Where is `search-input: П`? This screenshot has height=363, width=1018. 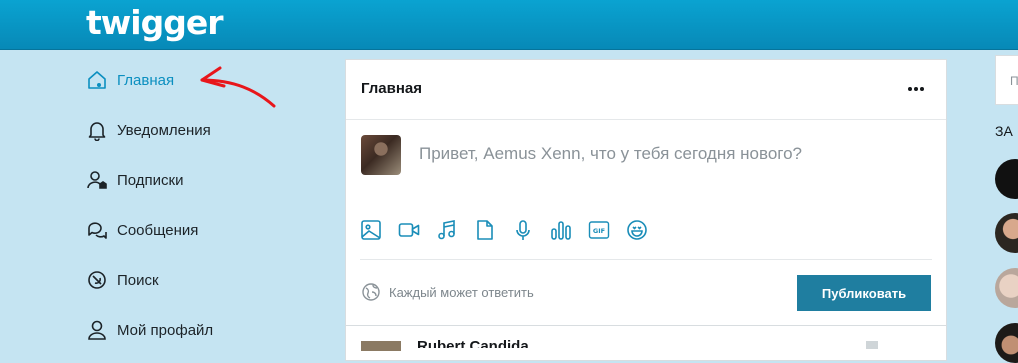
search-input: П is located at coordinates (1006, 80).